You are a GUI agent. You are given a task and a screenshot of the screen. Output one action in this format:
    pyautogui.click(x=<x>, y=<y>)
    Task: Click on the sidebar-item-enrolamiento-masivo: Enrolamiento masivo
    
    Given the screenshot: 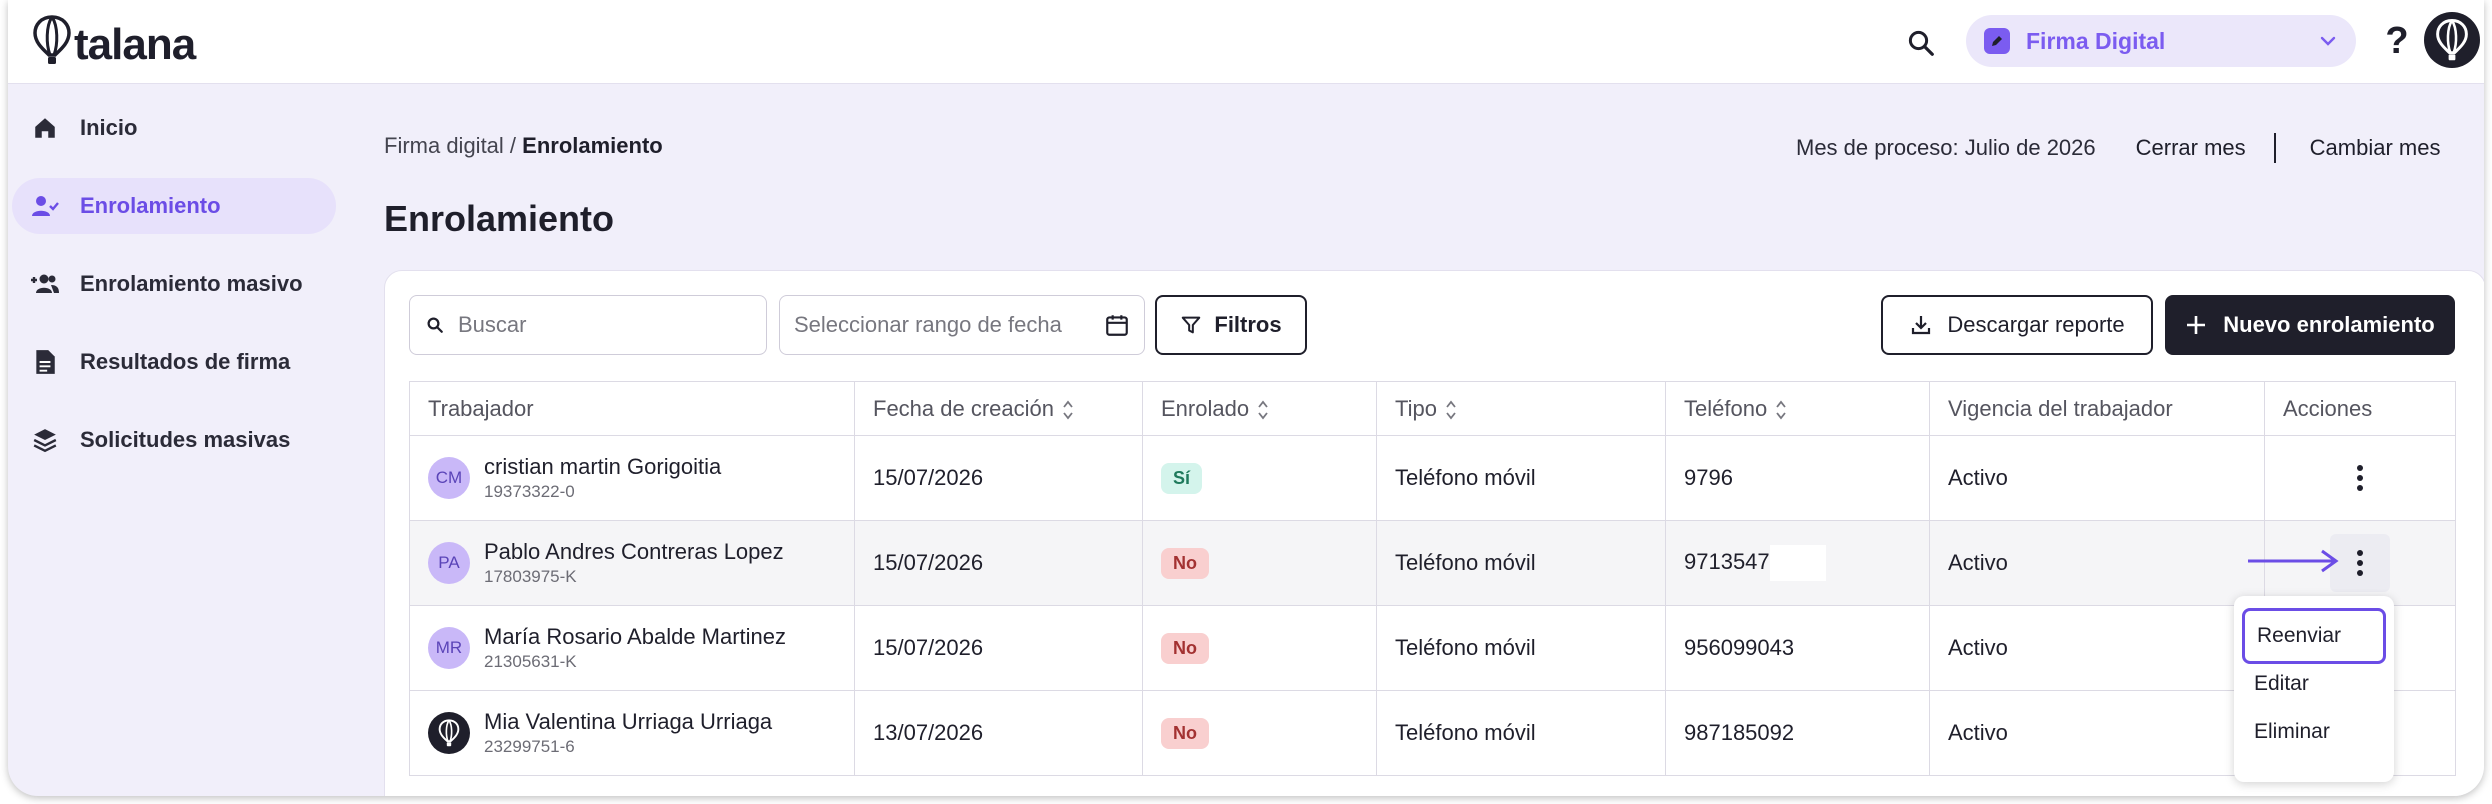 What is the action you would take?
    pyautogui.click(x=174, y=284)
    